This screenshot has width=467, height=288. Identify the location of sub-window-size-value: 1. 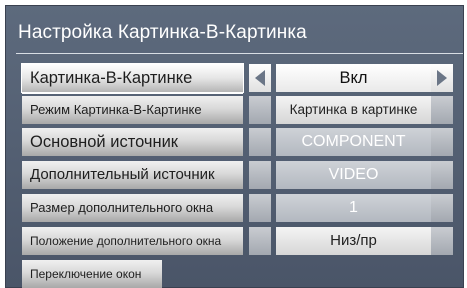
(353, 208).